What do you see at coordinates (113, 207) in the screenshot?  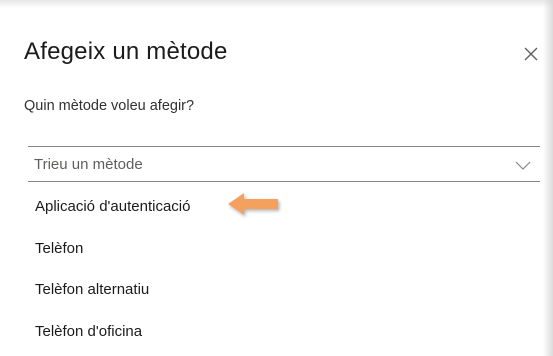 I see `option-label: Aplicació d'autenticació` at bounding box center [113, 207].